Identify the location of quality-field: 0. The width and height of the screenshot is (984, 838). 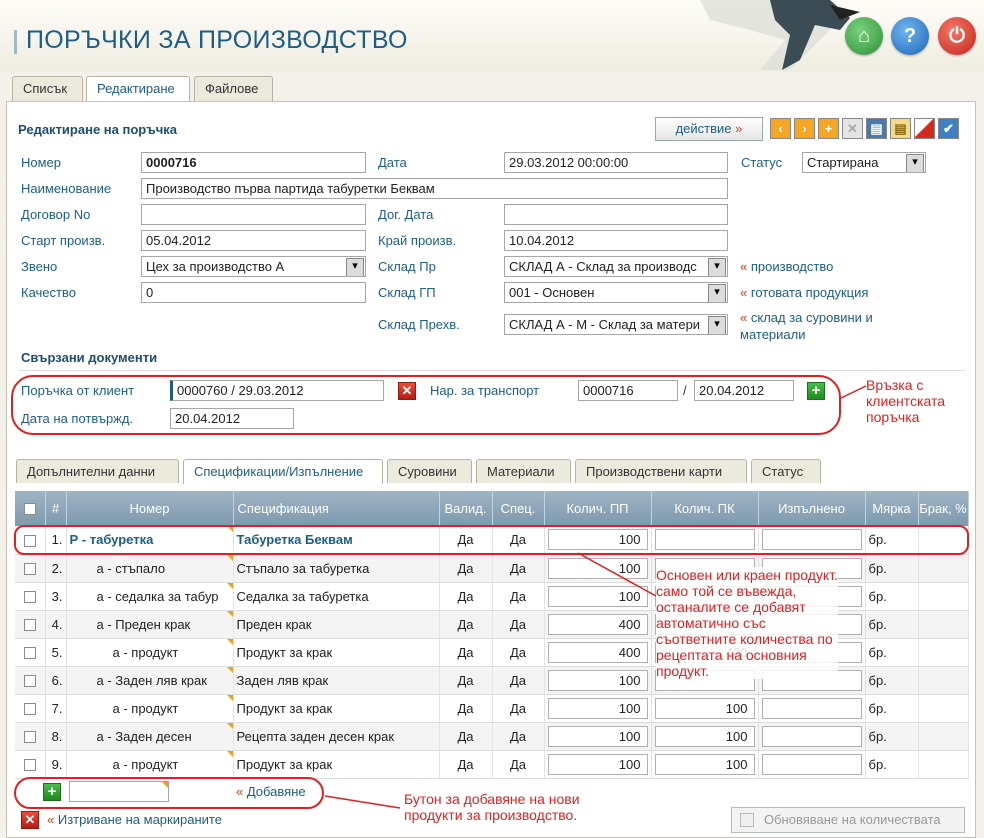
(253, 292).